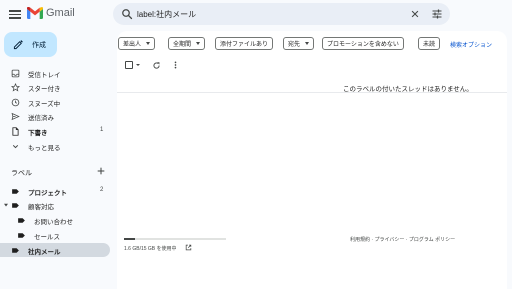 The image size is (512, 289). Describe the element at coordinates (175, 65) in the screenshot. I see `more-vert-icon` at that location.